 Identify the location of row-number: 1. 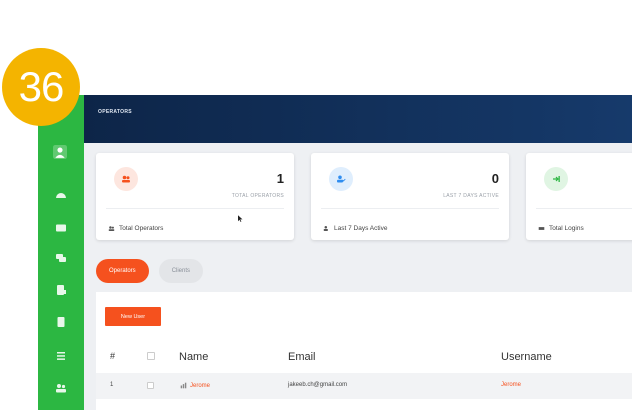
(112, 385).